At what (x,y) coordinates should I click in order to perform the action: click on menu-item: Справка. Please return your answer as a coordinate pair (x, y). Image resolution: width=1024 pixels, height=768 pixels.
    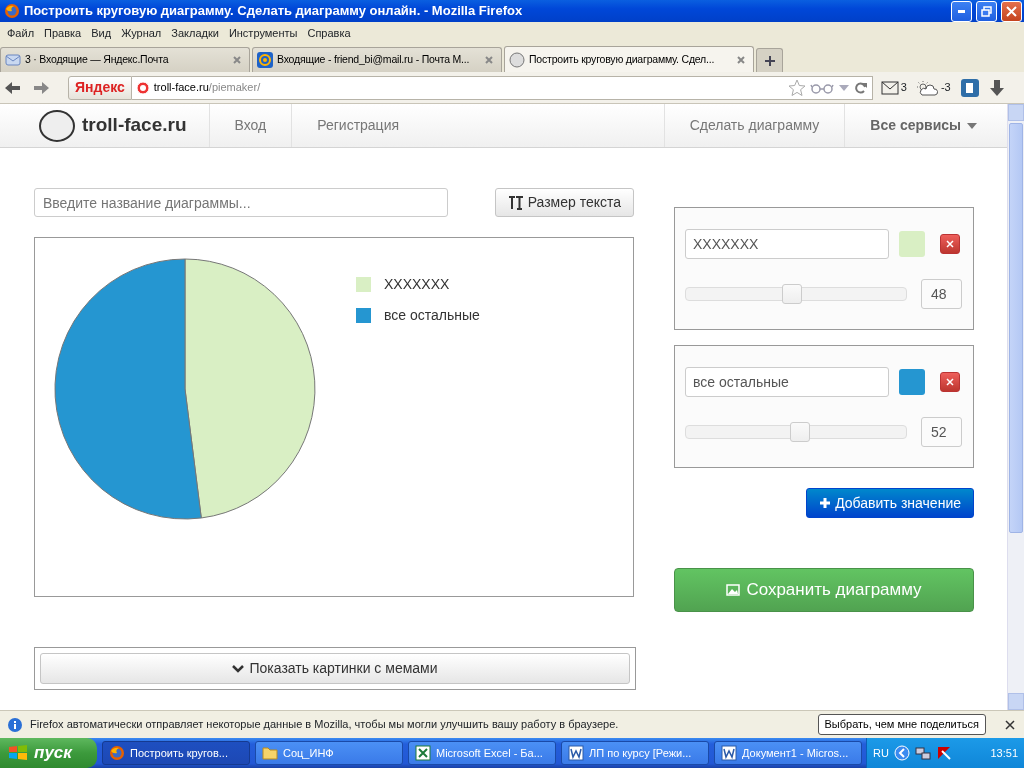
    Looking at the image, I should click on (329, 33).